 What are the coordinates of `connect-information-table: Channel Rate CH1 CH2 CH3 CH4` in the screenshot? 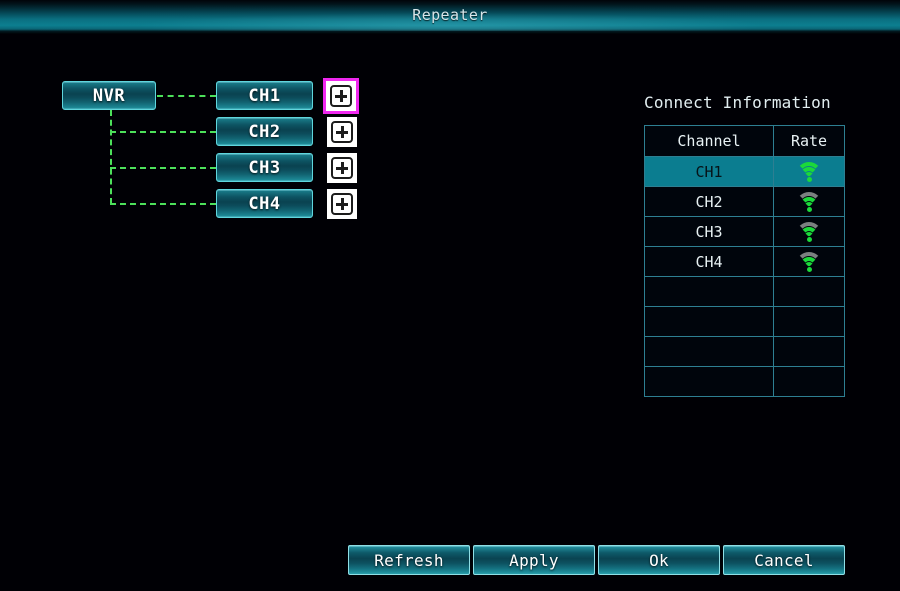 It's located at (744, 261).